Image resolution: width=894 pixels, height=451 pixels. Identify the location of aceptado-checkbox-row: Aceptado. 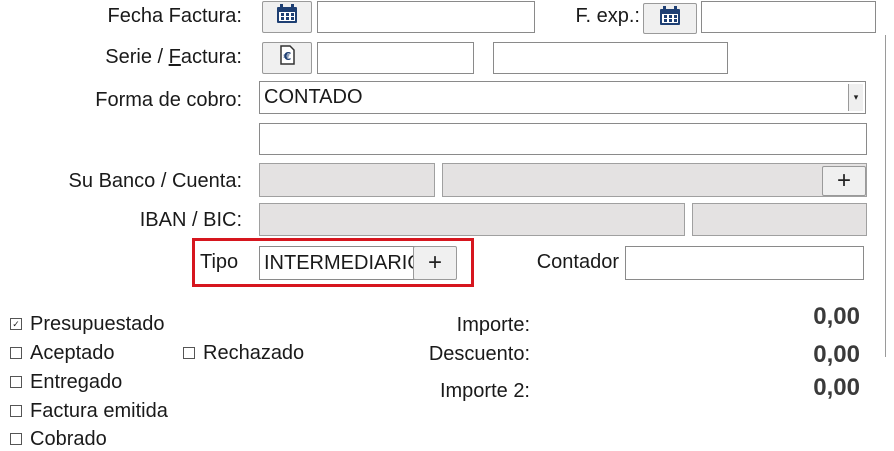
(62, 353).